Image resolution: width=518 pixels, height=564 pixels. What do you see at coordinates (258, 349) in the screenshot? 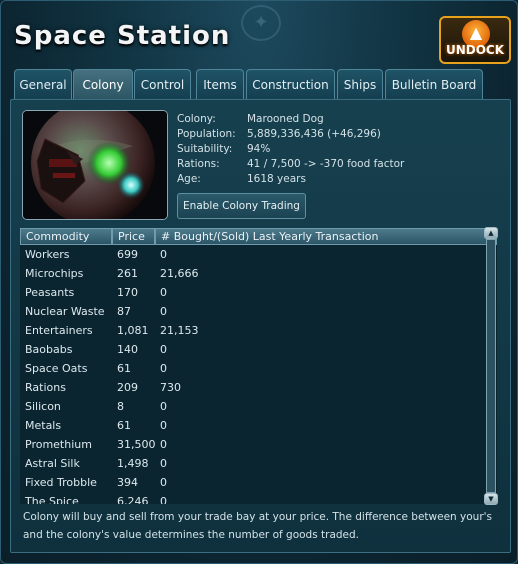
I see `table-row: Baobabs 140 0` at bounding box center [258, 349].